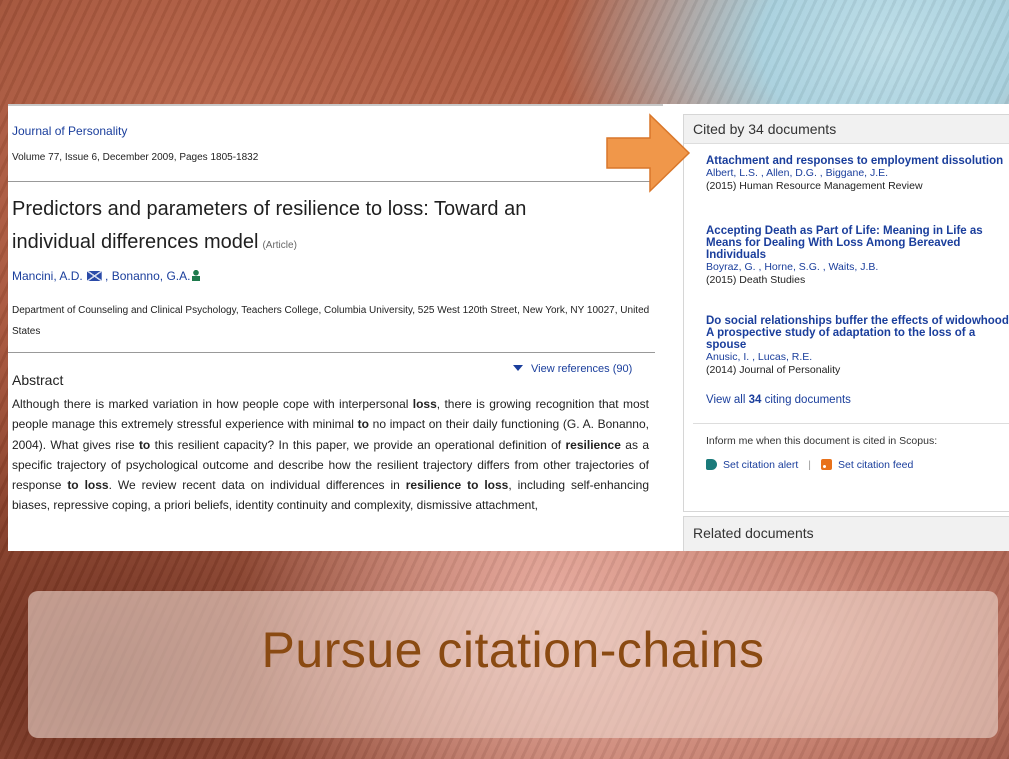  I want to click on authors-line: Mancini, A.D. , Bonanno, G.A., so click(106, 276).